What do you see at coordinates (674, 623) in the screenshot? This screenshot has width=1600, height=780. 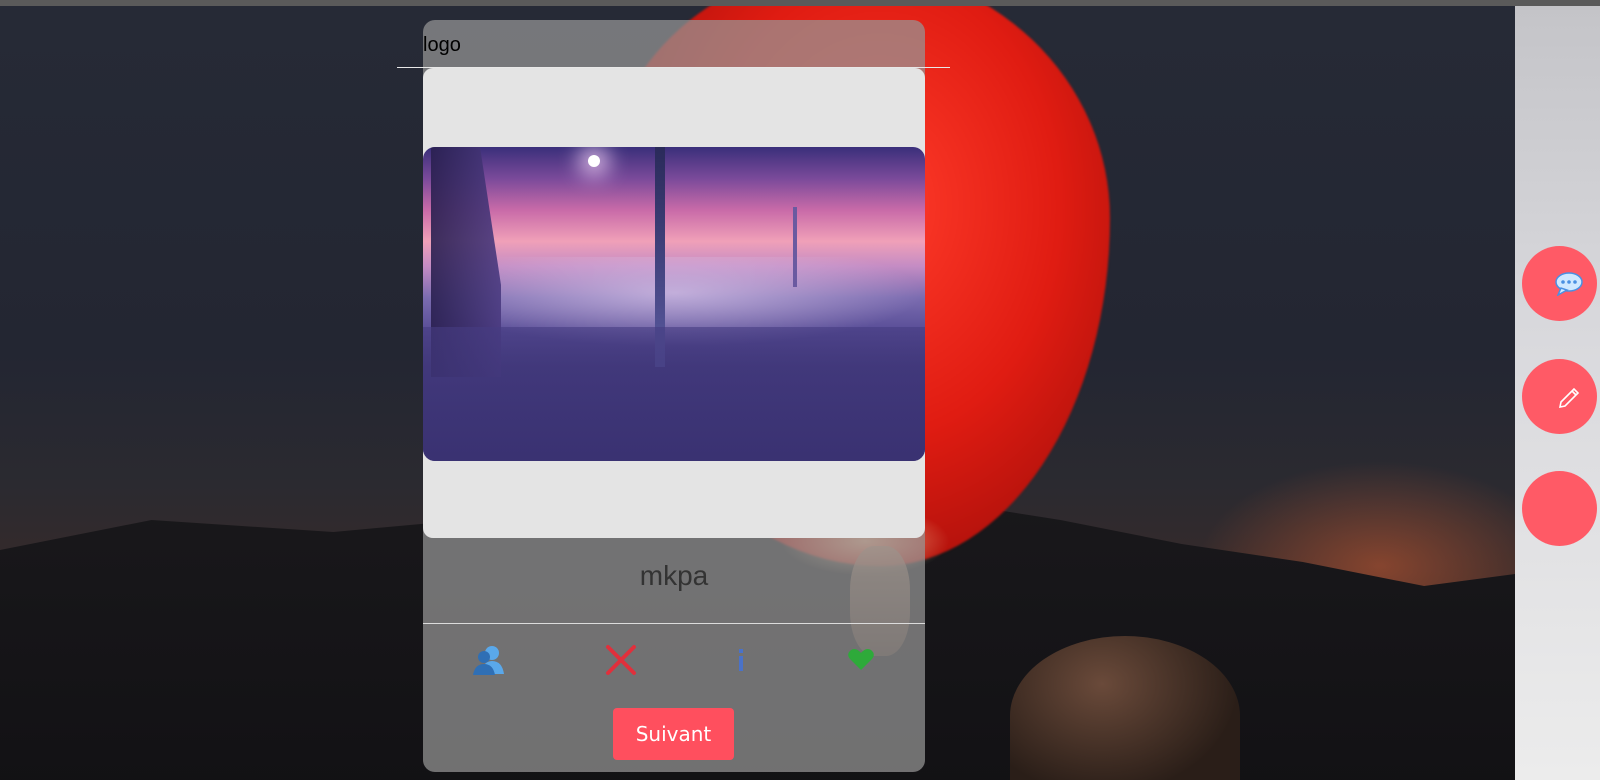 I see `actions-divider` at bounding box center [674, 623].